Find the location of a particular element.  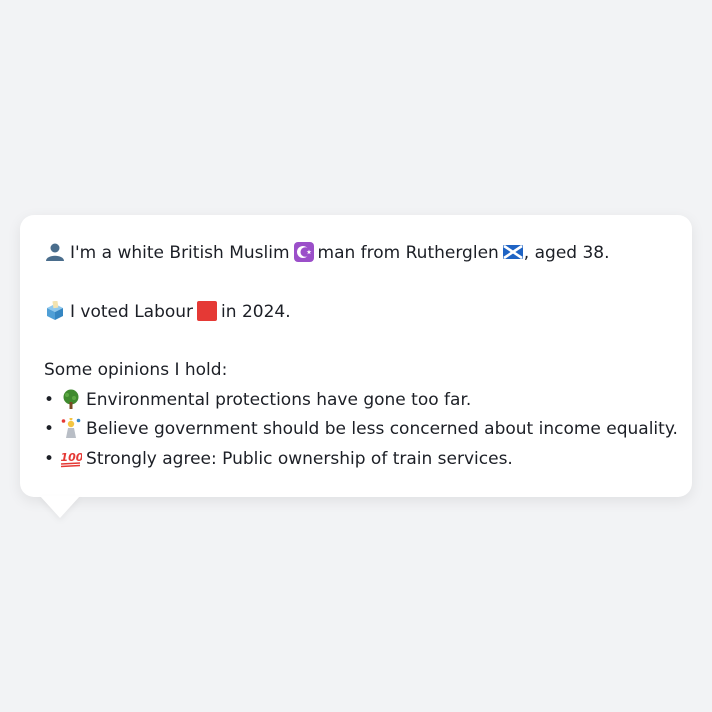

bust-in-silhouette-icon is located at coordinates (55, 252).